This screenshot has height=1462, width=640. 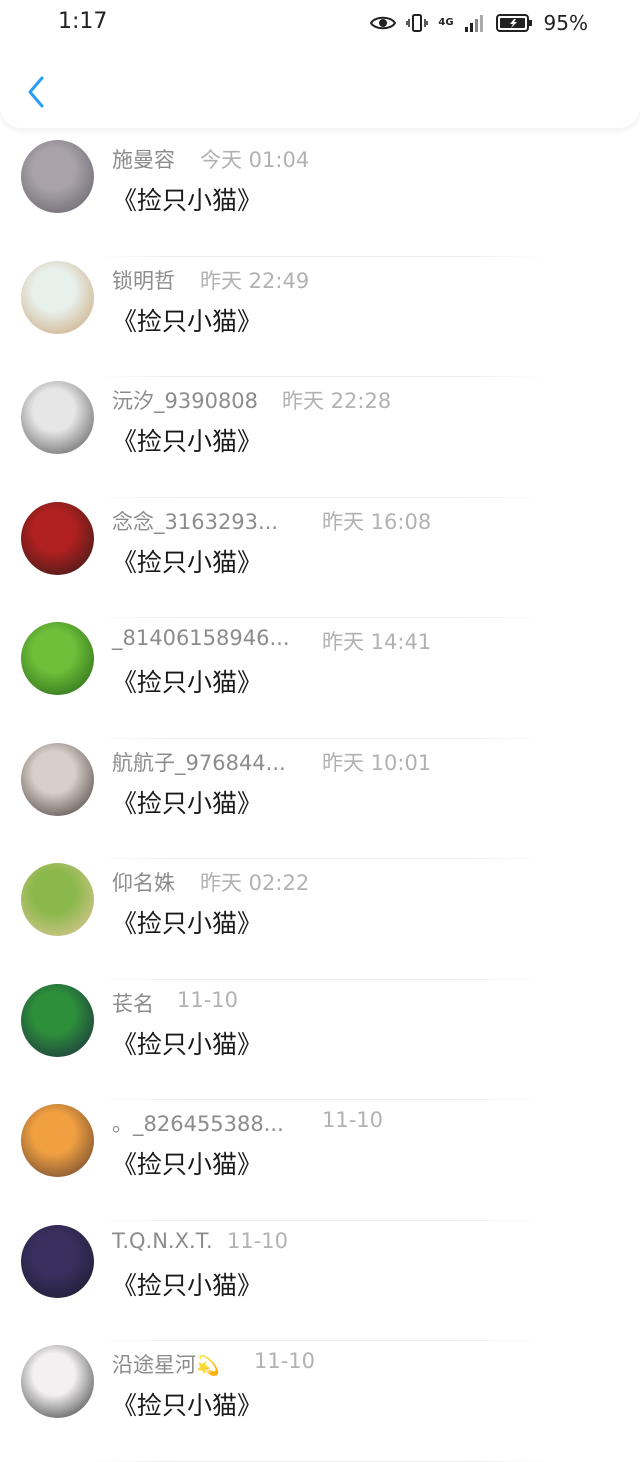 I want to click on comment-meta: 仰名姝 昨天 02:22, so click(x=210, y=881).